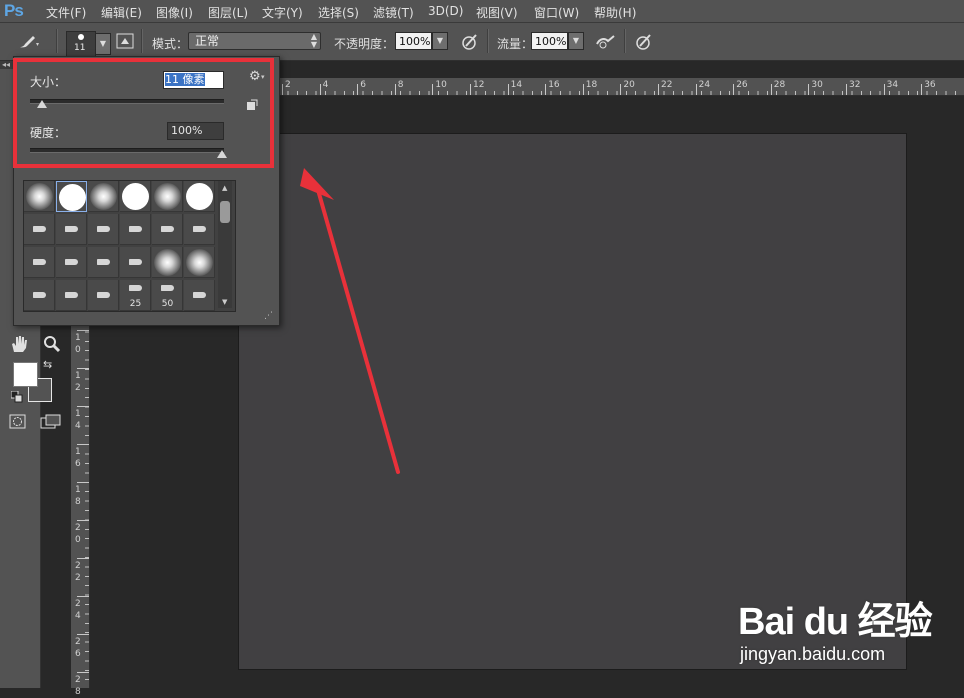 This screenshot has height=698, width=964. Describe the element at coordinates (135, 295) in the screenshot. I see `brush-preset-21: 25` at that location.